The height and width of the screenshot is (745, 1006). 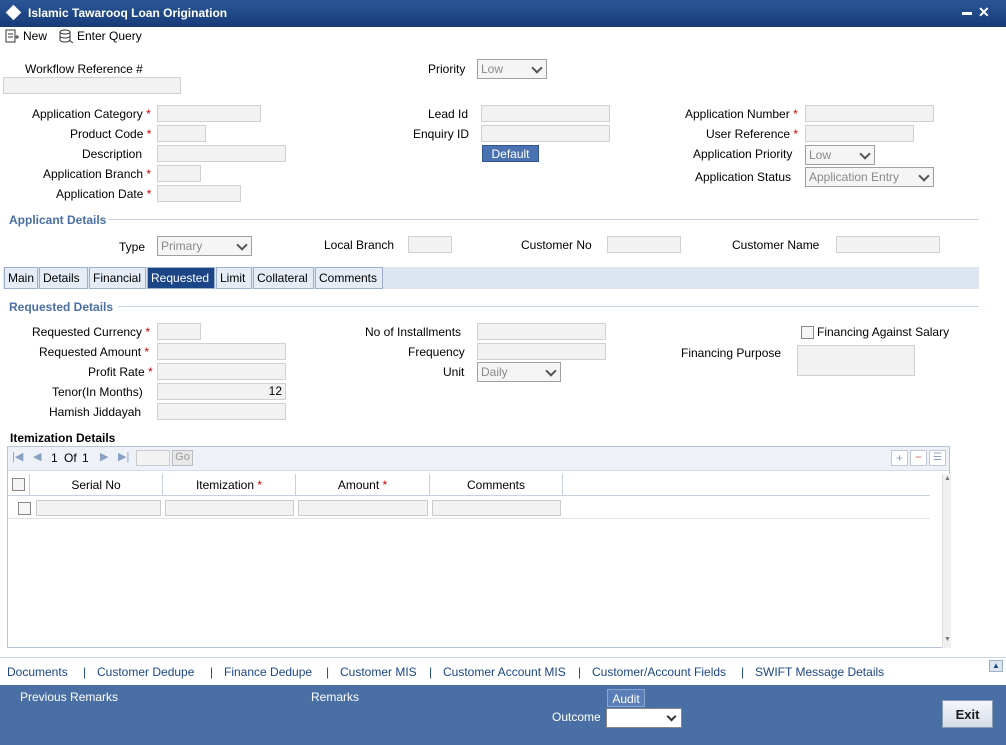 What do you see at coordinates (209, 113) in the screenshot?
I see `app-category-input` at bounding box center [209, 113].